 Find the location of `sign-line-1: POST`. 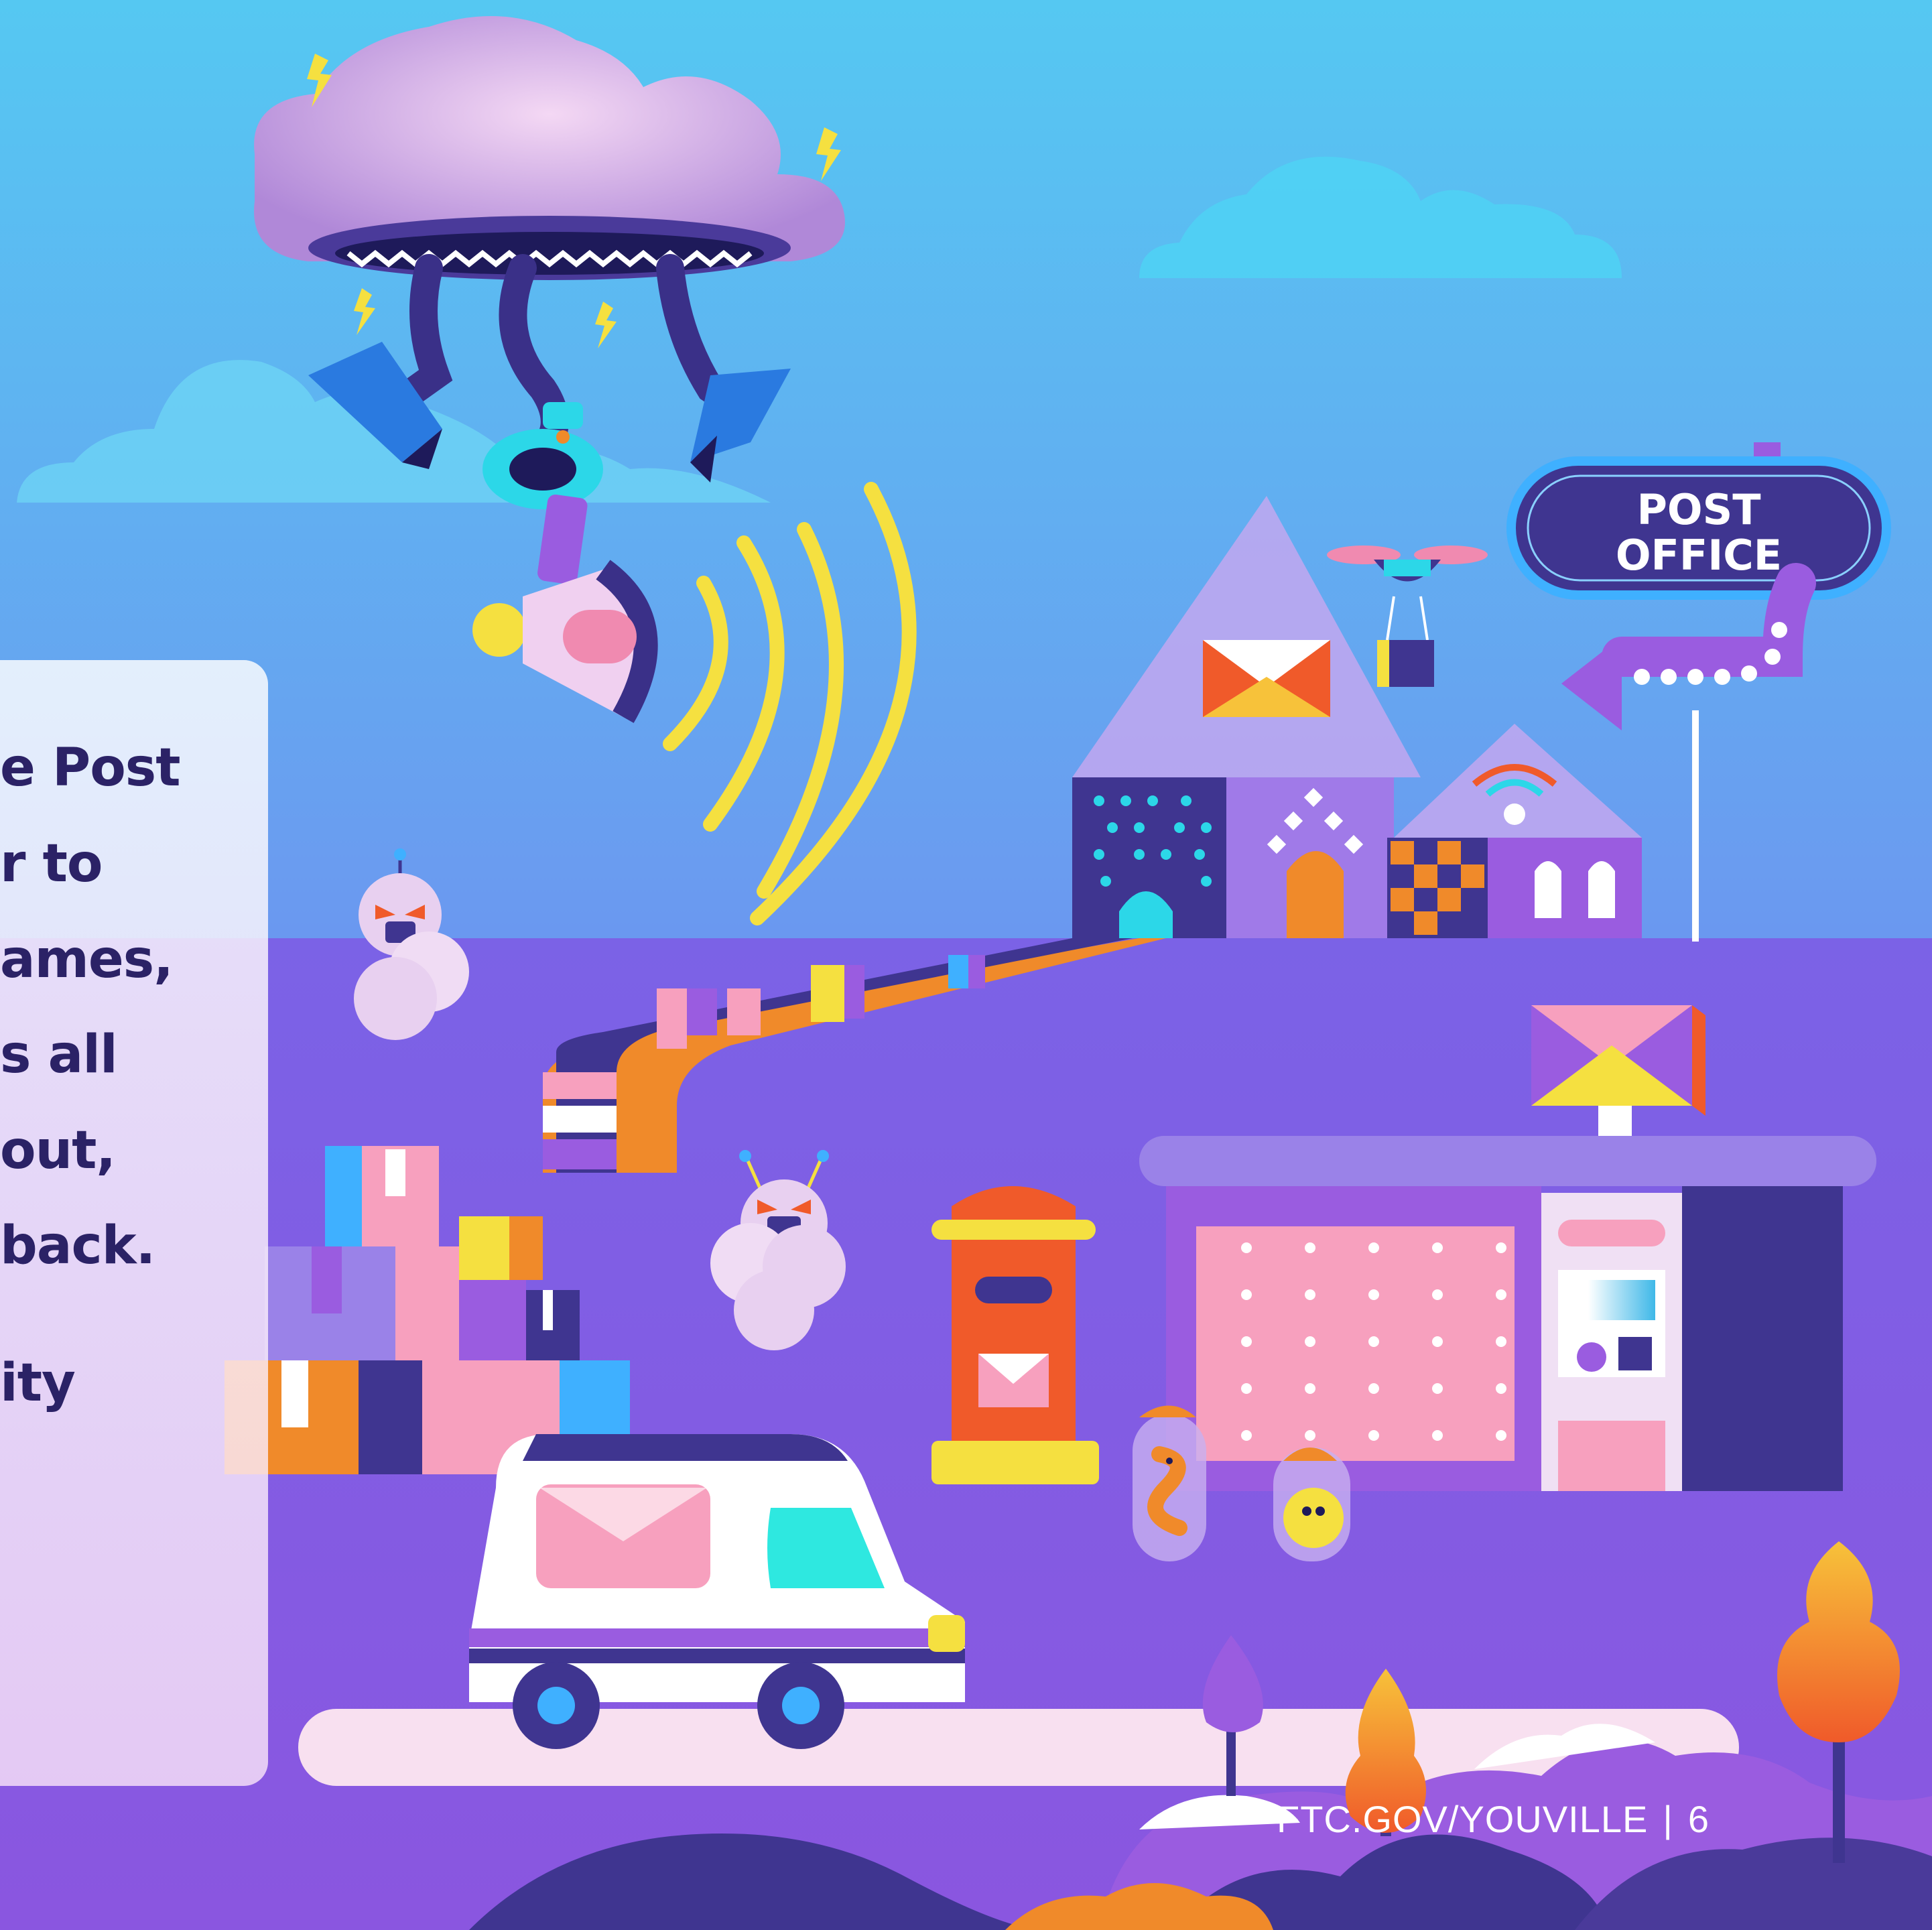

sign-line-1: POST is located at coordinates (1698, 509).